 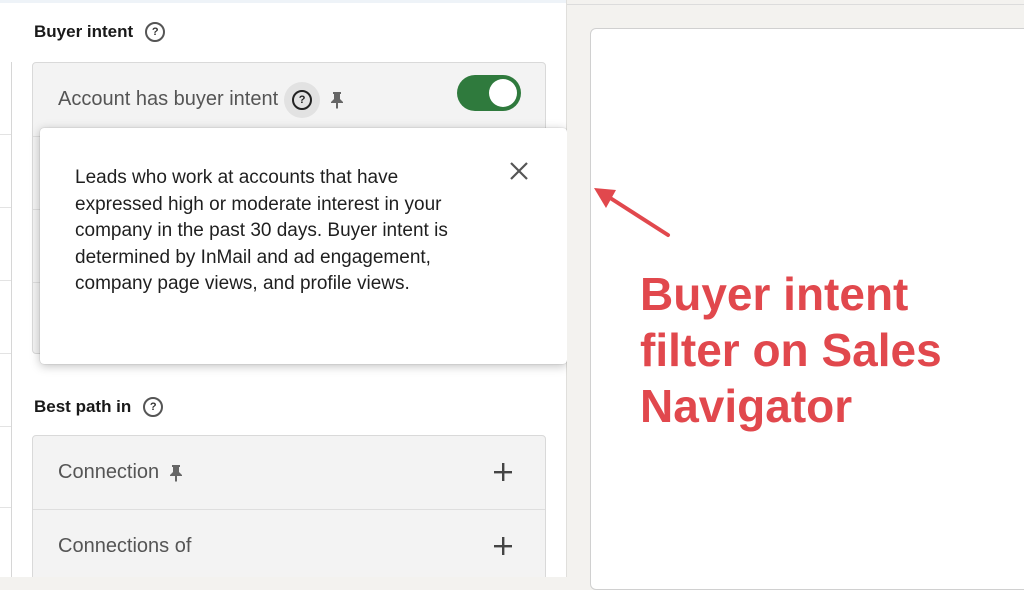 What do you see at coordinates (289, 543) in the screenshot?
I see `best-path-item-connections-of: Connections of` at bounding box center [289, 543].